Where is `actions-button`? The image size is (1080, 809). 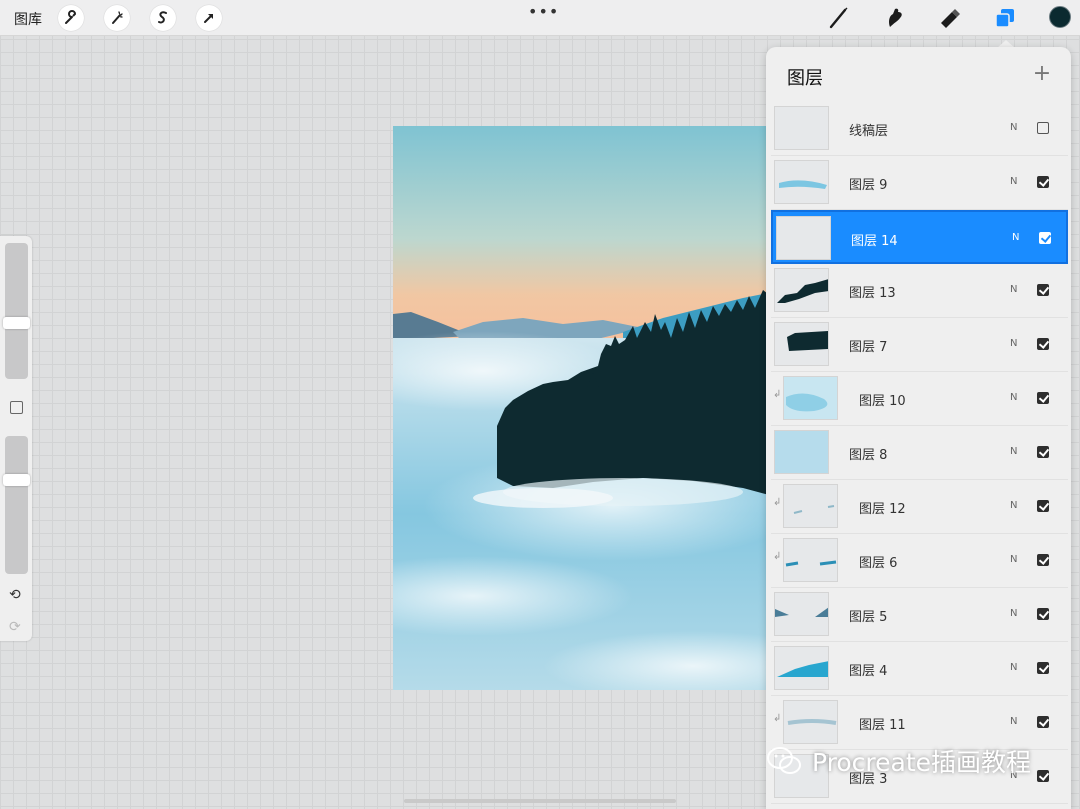
actions-button is located at coordinates (71, 18).